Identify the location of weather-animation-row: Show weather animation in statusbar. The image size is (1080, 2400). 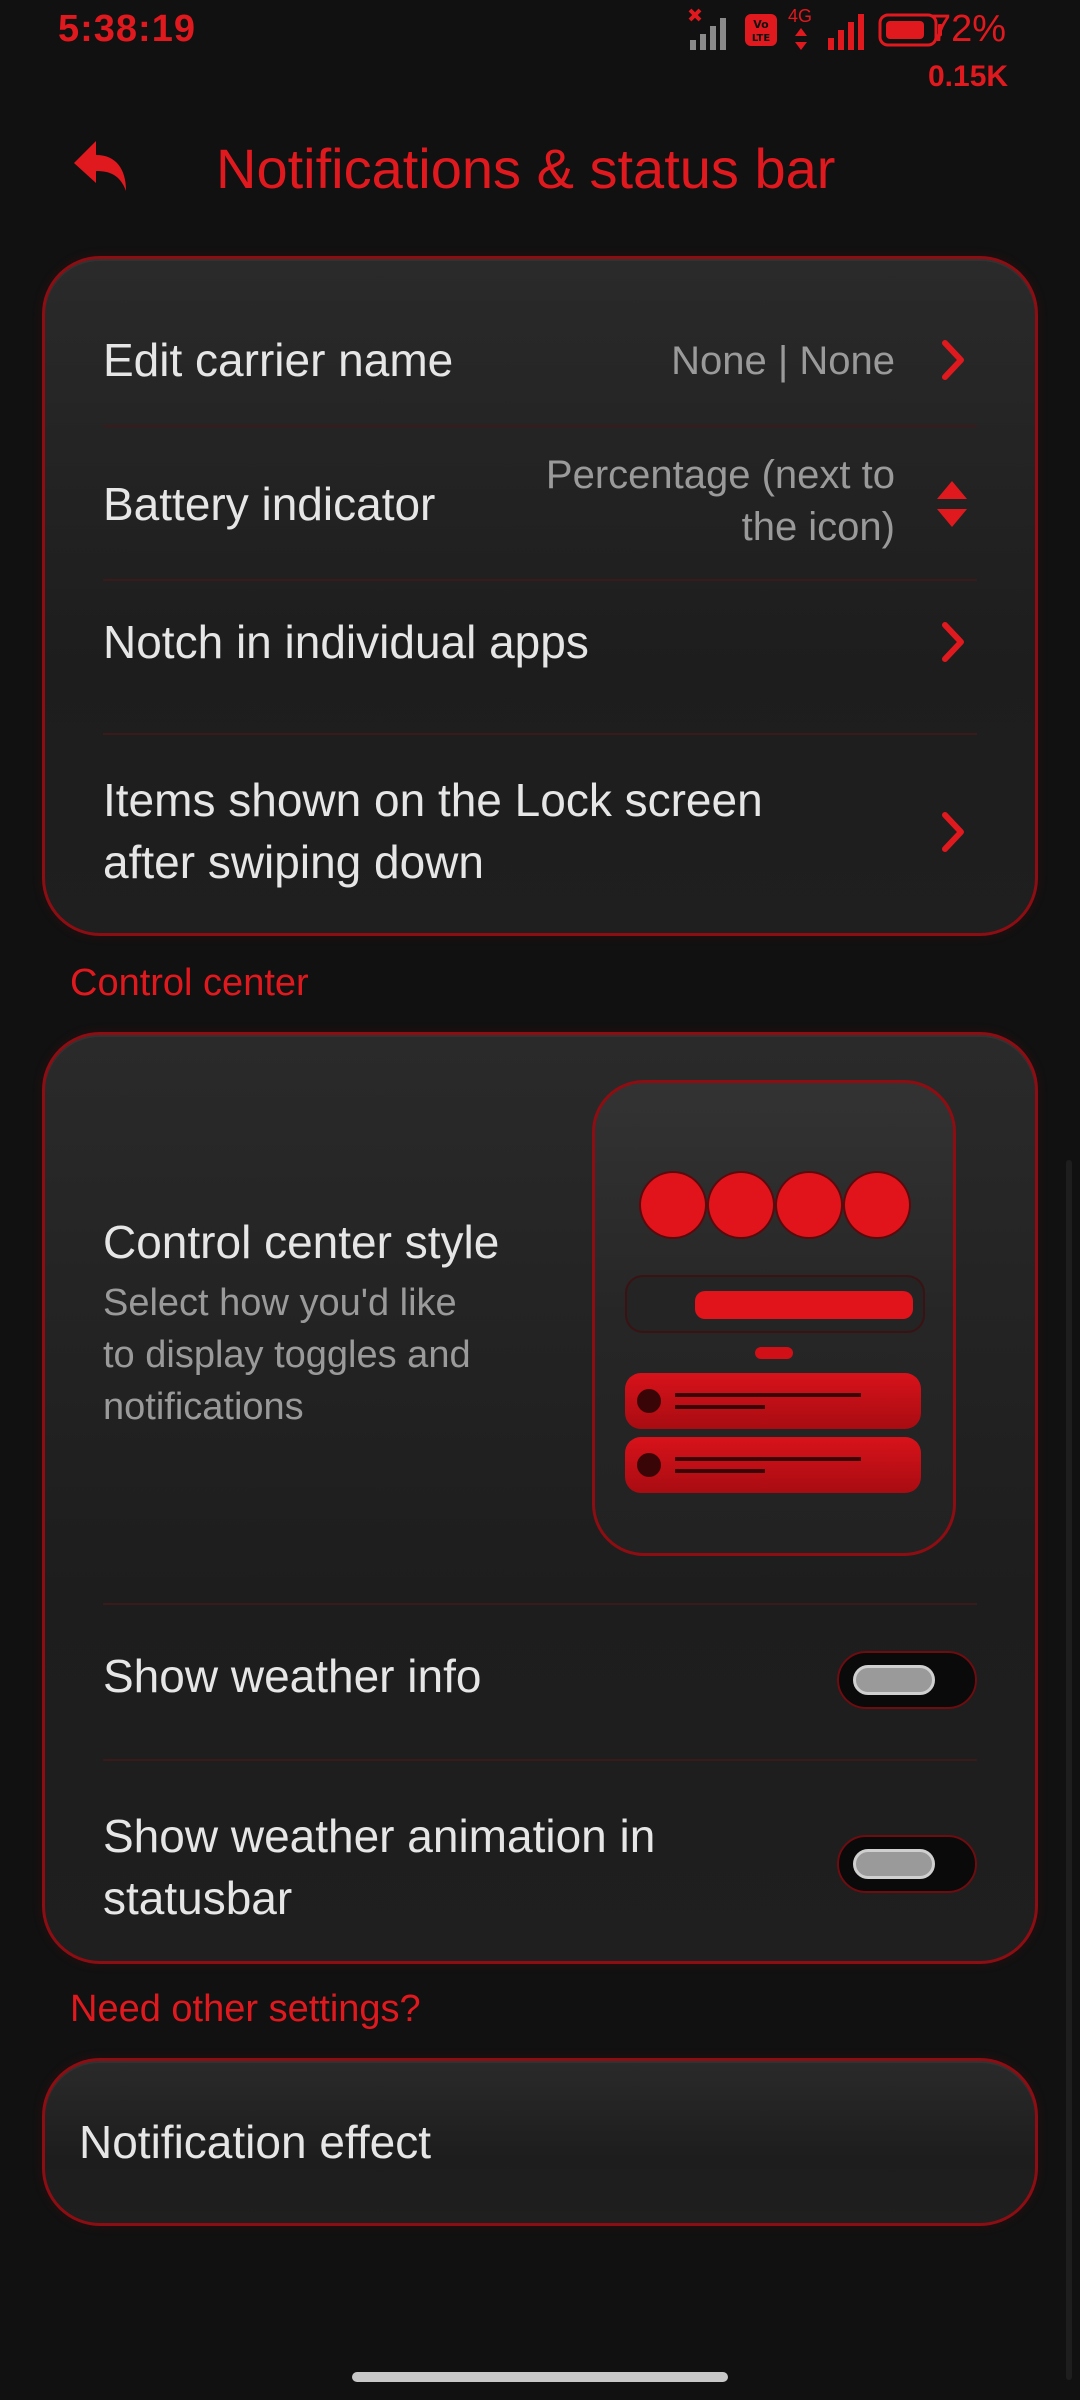
(540, 1870).